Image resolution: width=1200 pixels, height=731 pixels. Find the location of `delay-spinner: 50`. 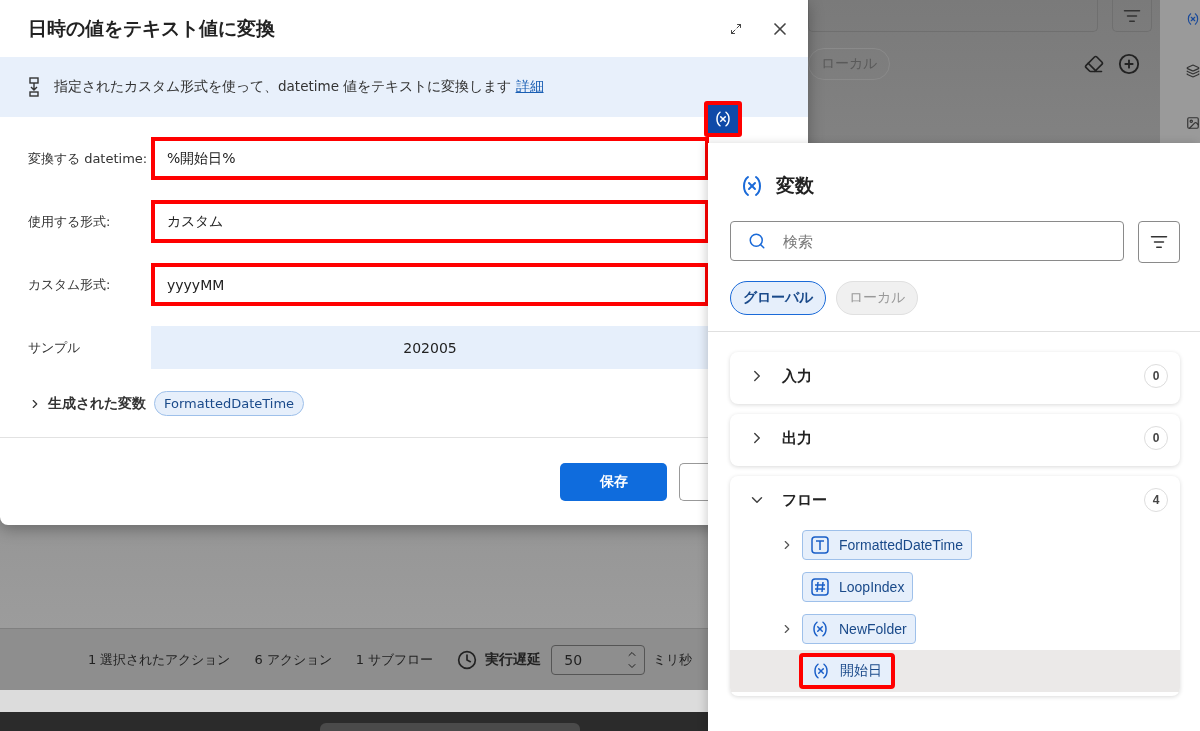

delay-spinner: 50 is located at coordinates (598, 659).